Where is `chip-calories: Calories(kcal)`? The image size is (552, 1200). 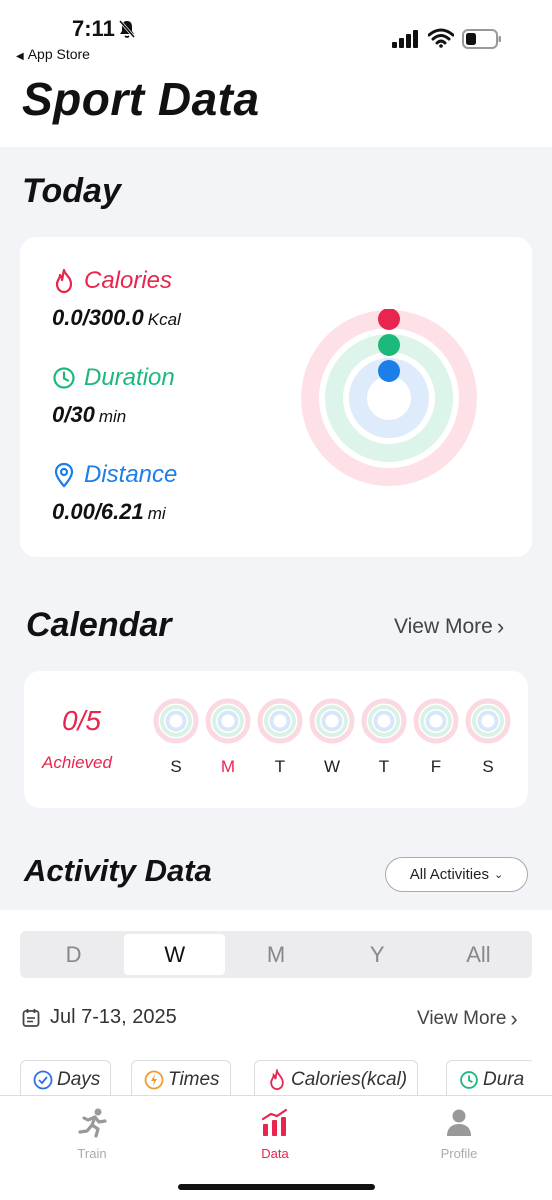
chip-calories: Calories(kcal) is located at coordinates (336, 1080).